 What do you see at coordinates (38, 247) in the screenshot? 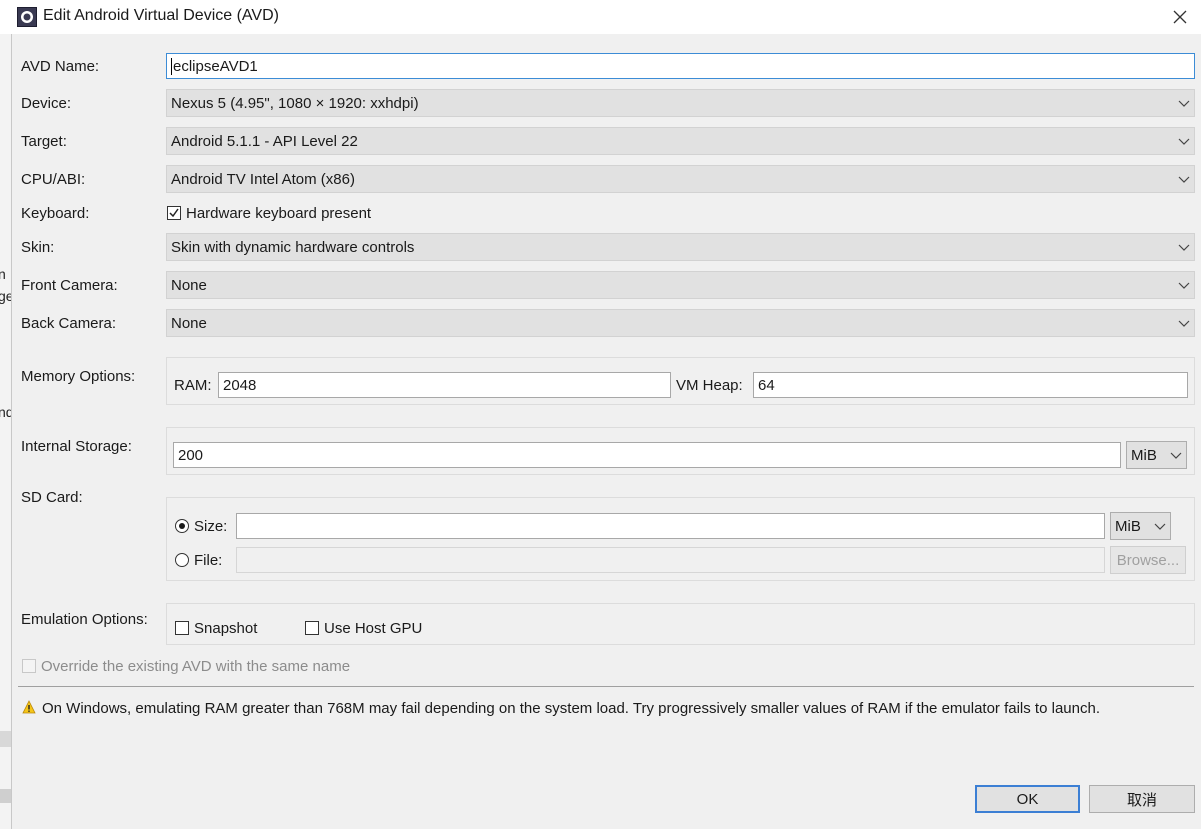
I see `skin-label: Skin:` at bounding box center [38, 247].